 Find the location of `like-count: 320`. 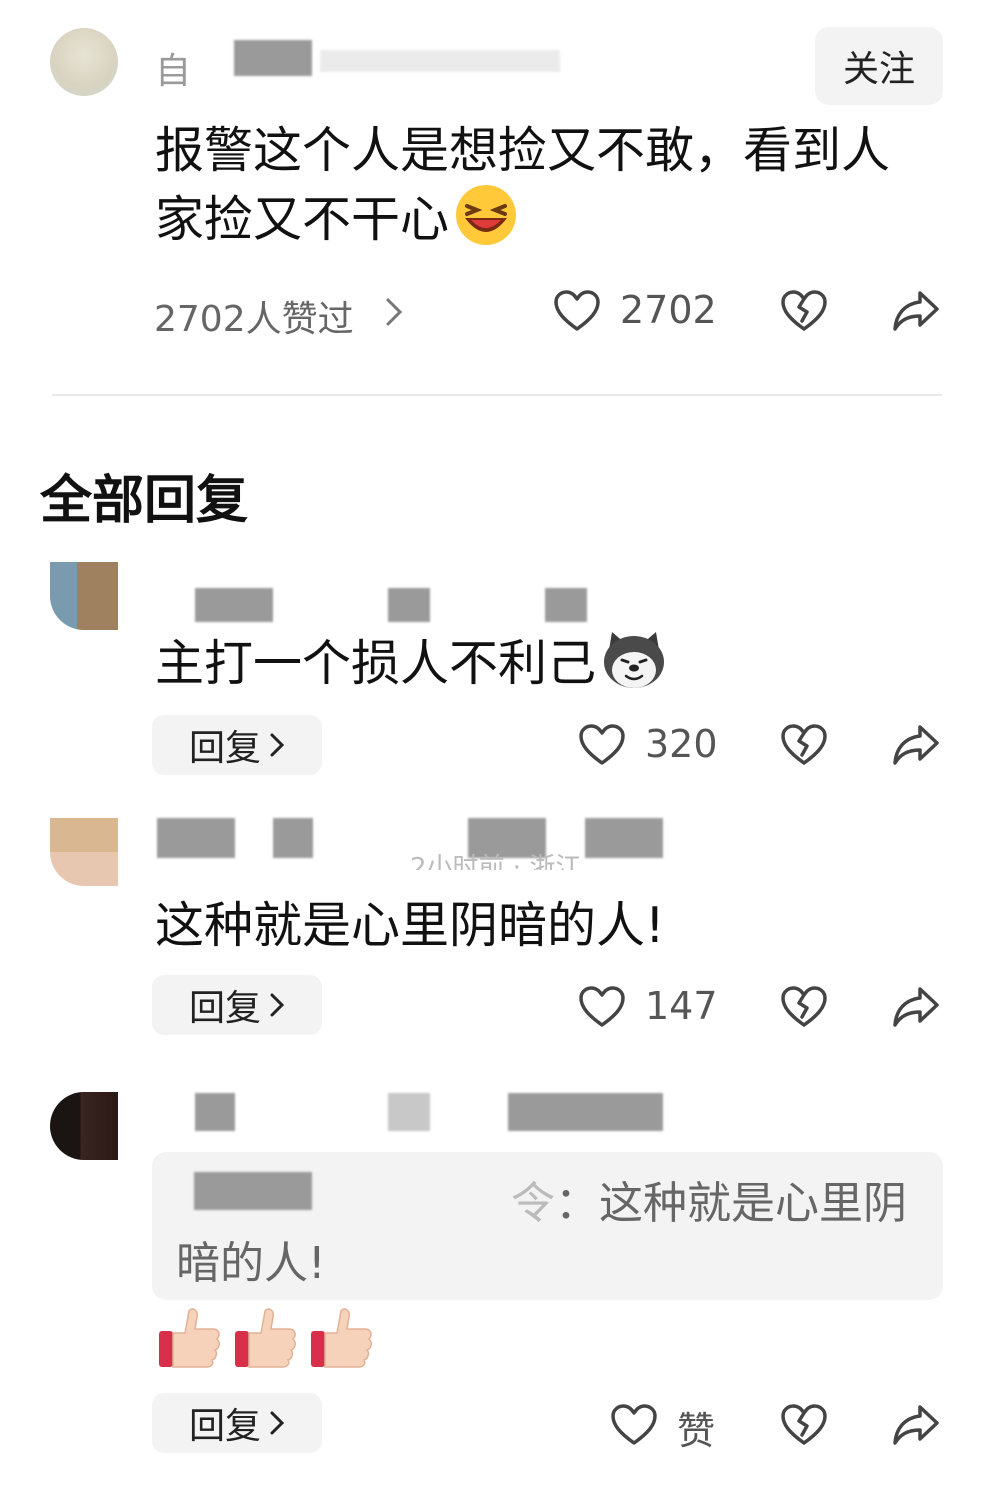

like-count: 320 is located at coordinates (681, 744).